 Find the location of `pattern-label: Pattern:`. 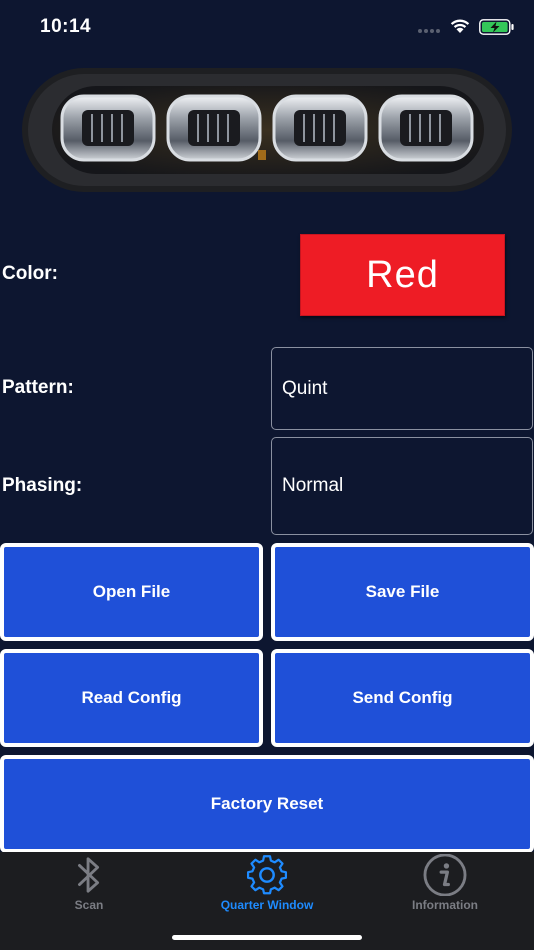

pattern-label: Pattern: is located at coordinates (38, 387).